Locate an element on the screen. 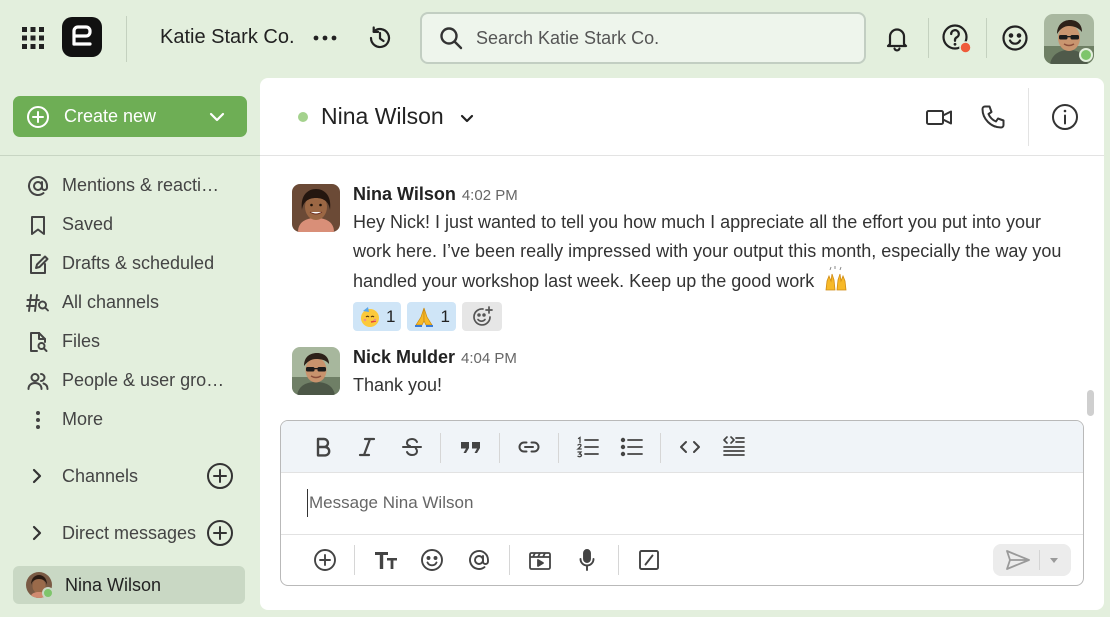 This screenshot has width=1110, height=617. channels-section-label: Channels is located at coordinates (100, 475).